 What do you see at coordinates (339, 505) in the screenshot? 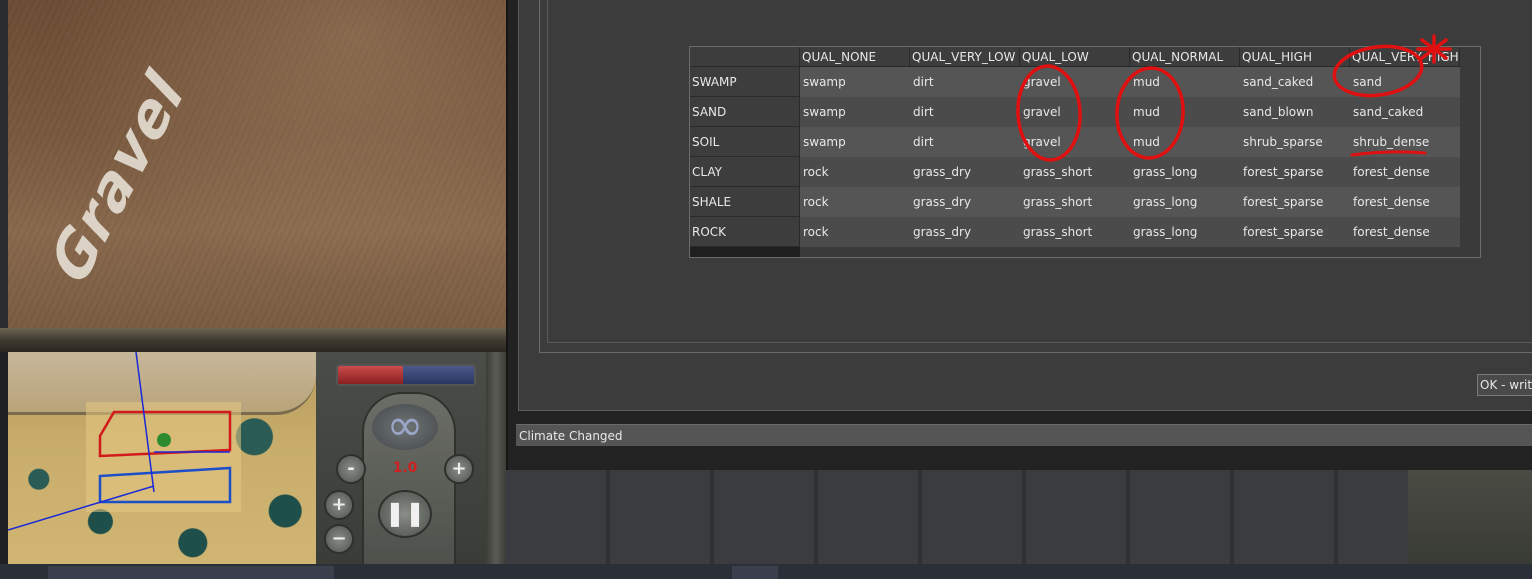
I see `zoom-in-button: +` at bounding box center [339, 505].